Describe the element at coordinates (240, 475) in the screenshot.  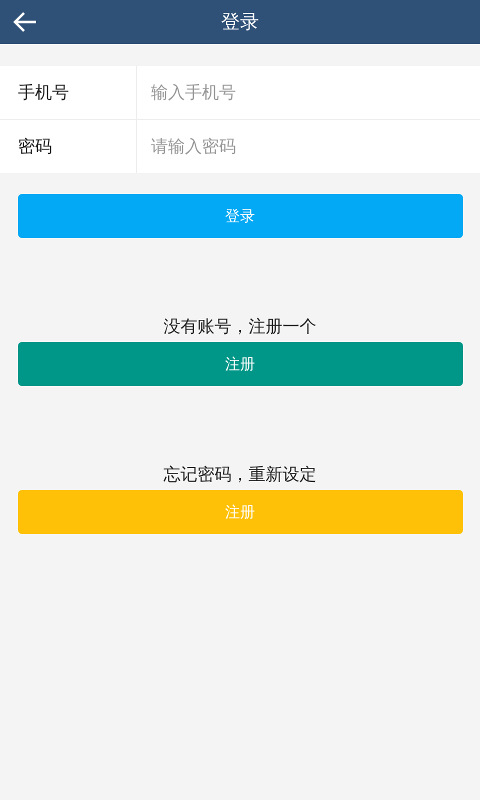
I see `prompt-text: 忘记密码，重新设定` at that location.